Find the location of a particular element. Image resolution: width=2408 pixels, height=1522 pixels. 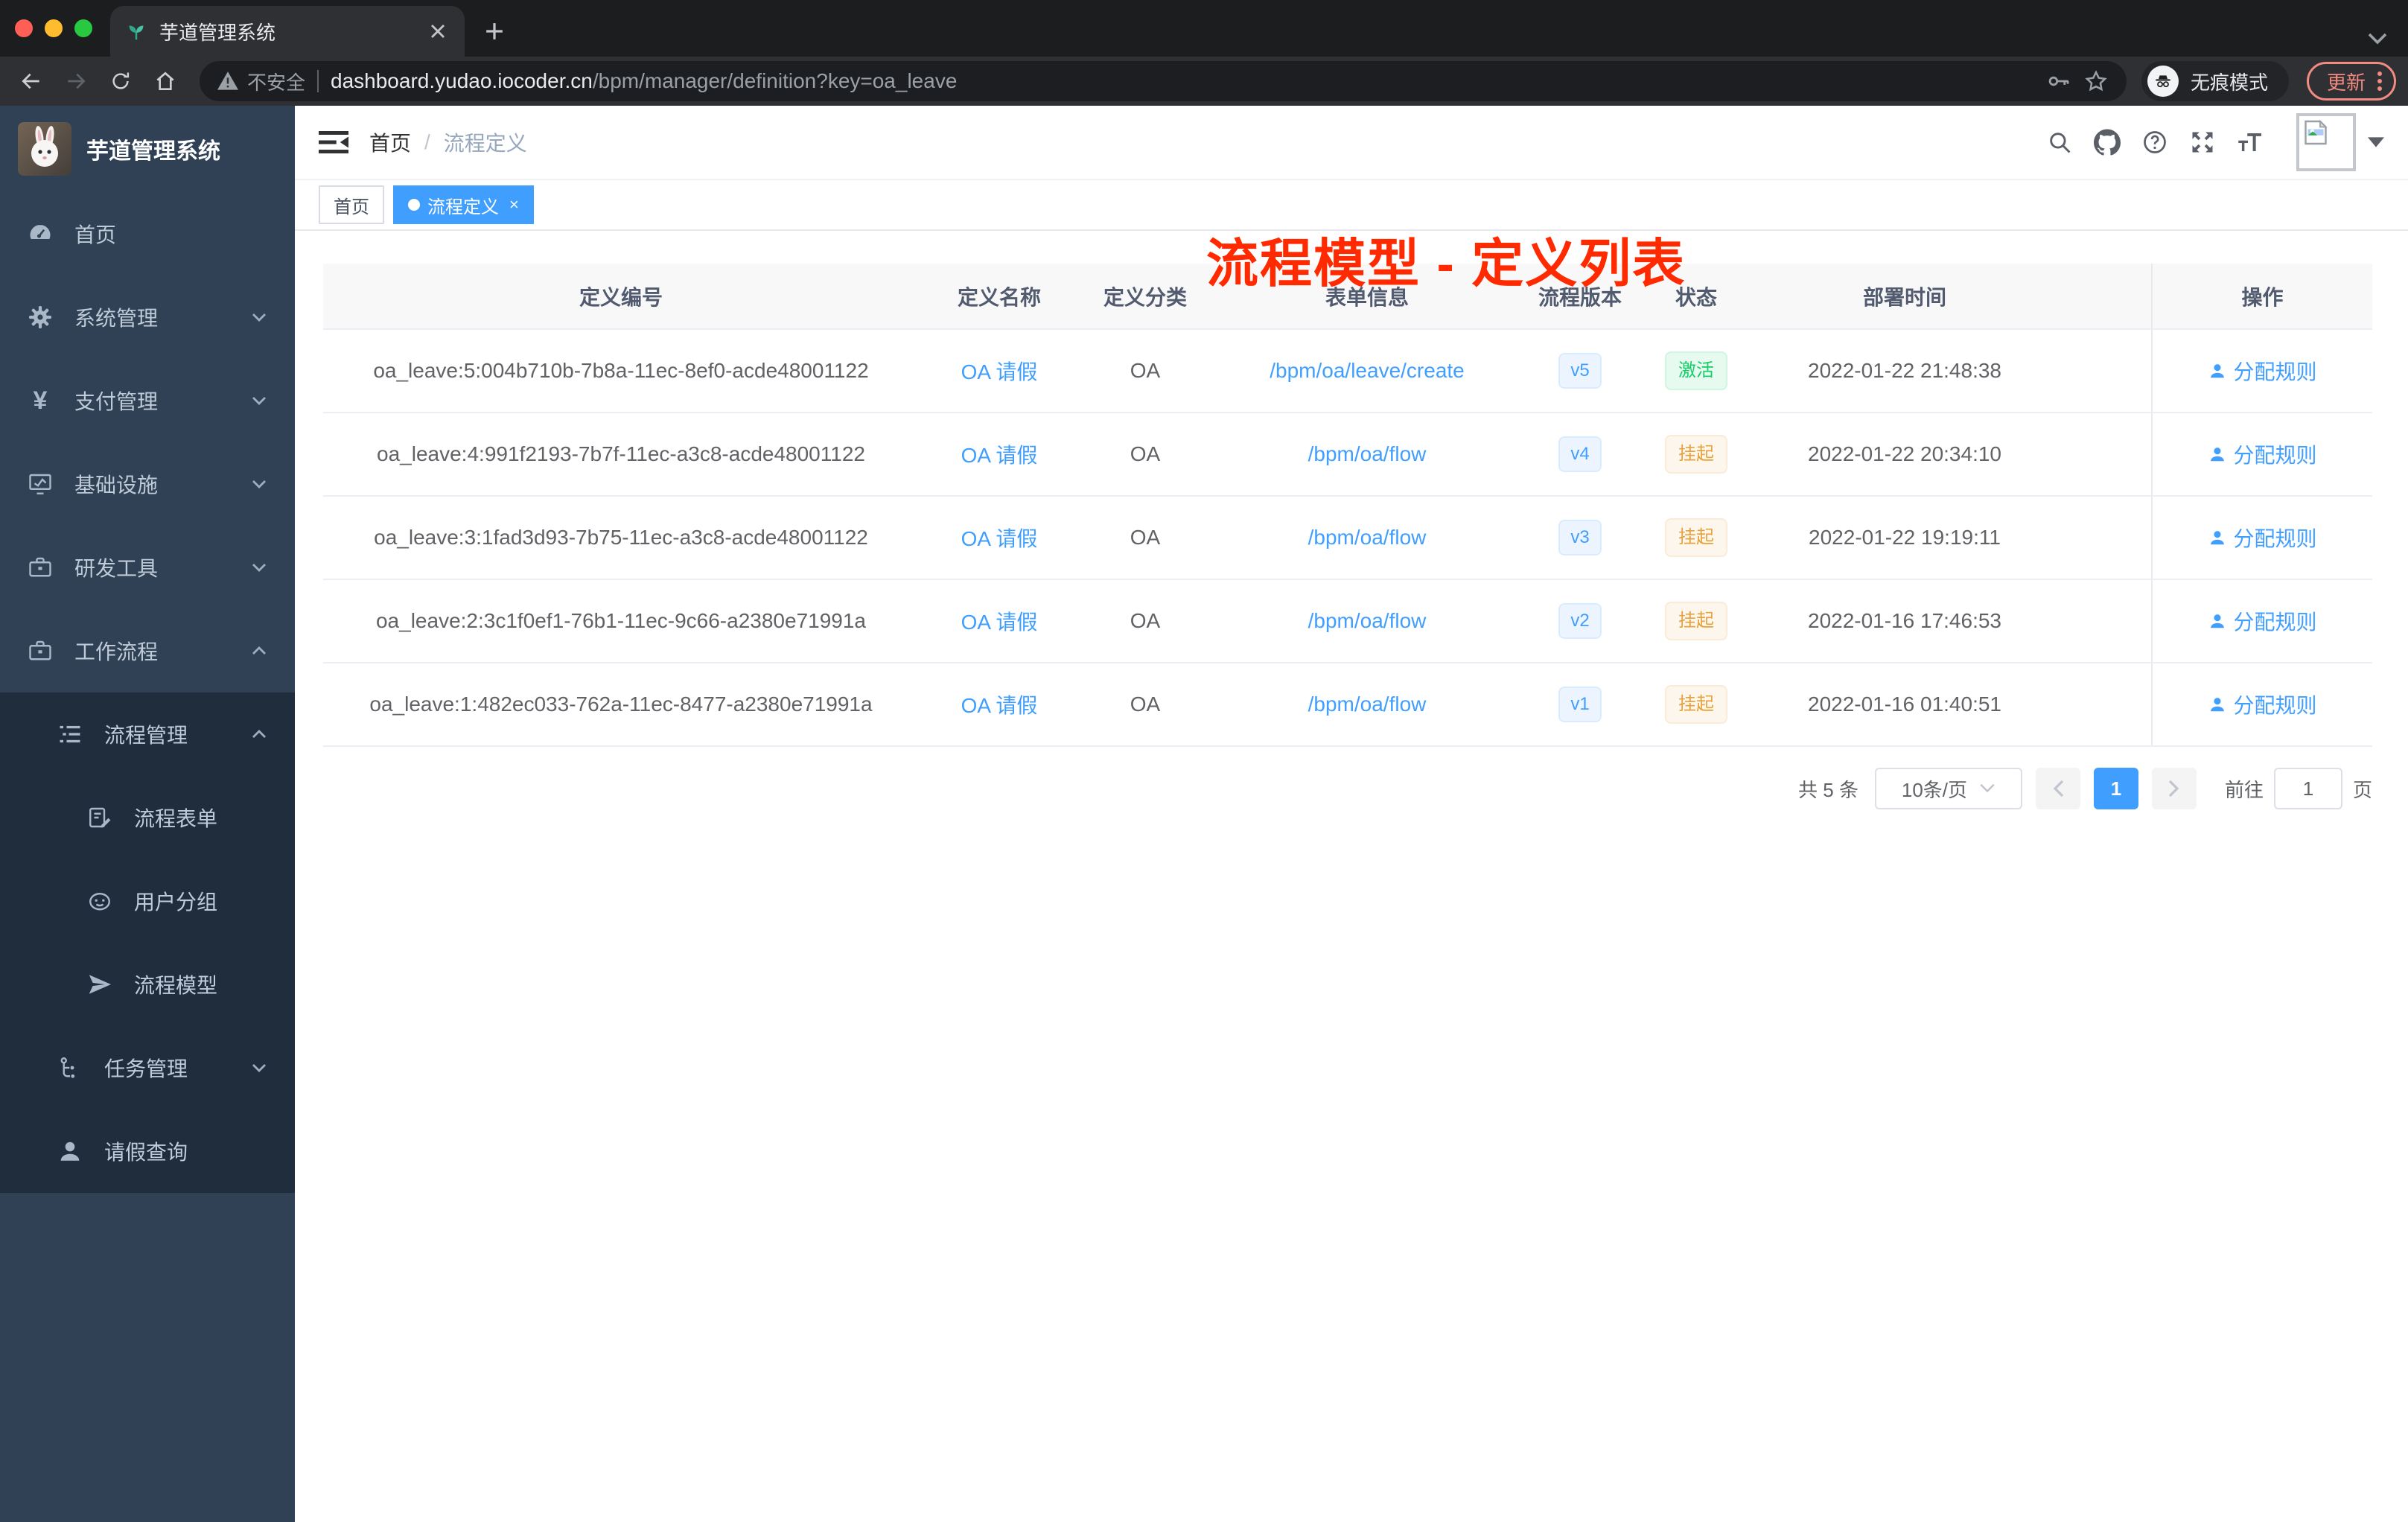

window-controls is located at coordinates (55, 28).